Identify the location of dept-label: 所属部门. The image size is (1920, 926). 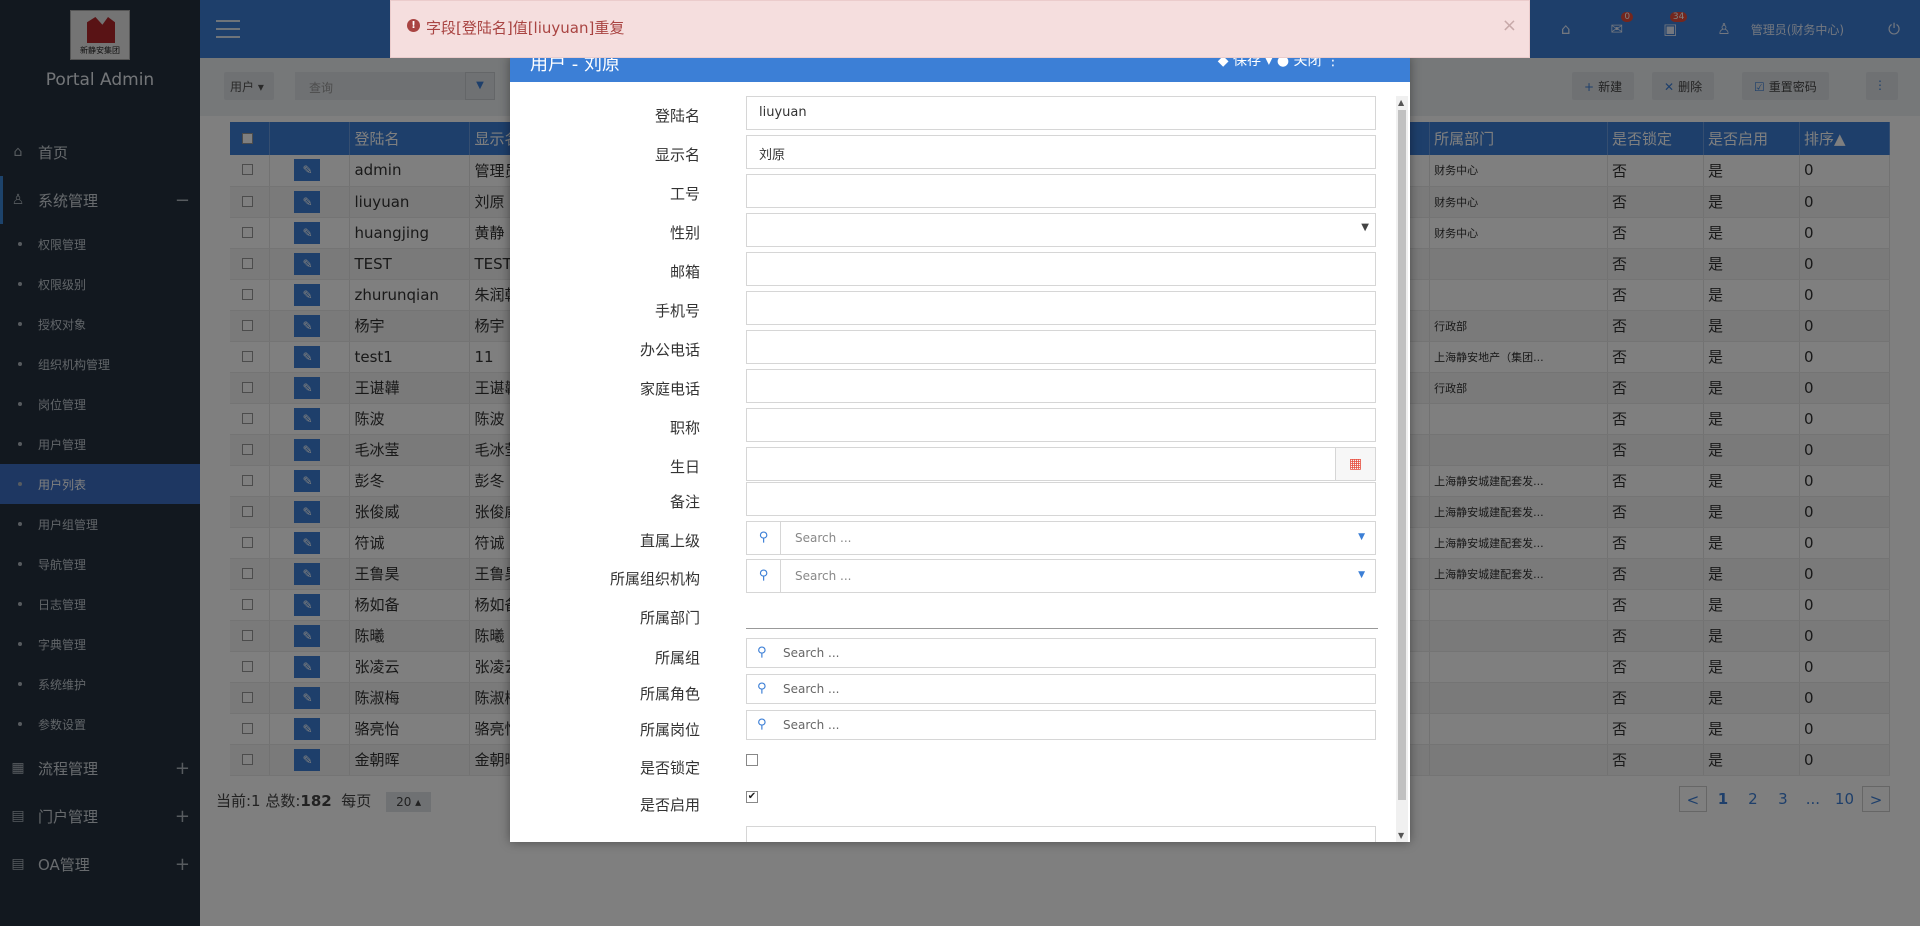
(669, 618).